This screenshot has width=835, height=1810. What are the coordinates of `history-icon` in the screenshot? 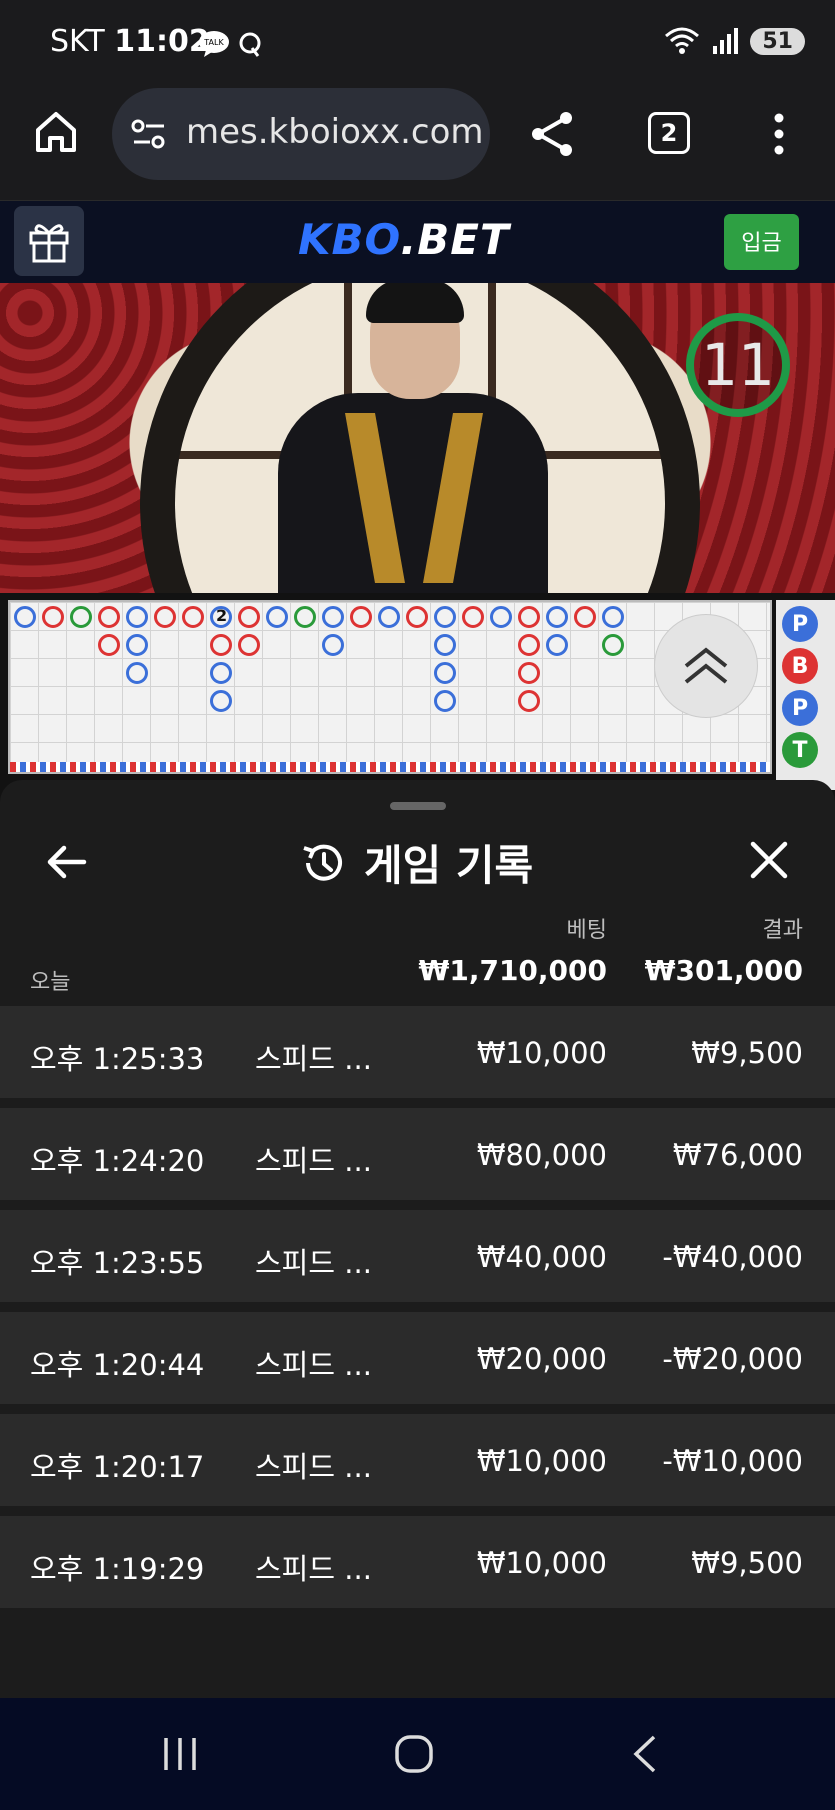 It's located at (322, 862).